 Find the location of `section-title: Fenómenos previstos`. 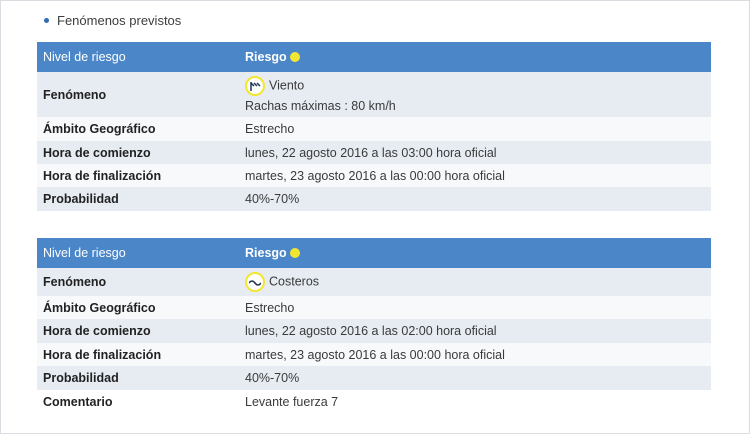

section-title: Fenómenos previstos is located at coordinates (119, 20).